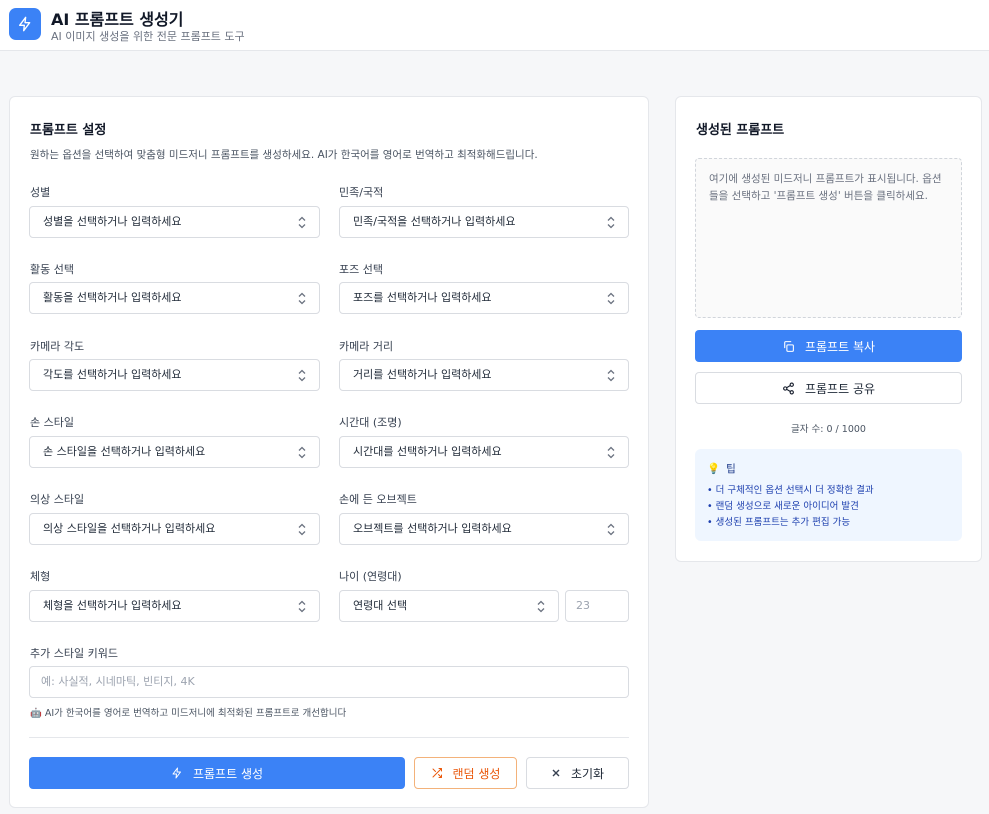  I want to click on share-prompt-button: 프롬프트 공유, so click(828, 388).